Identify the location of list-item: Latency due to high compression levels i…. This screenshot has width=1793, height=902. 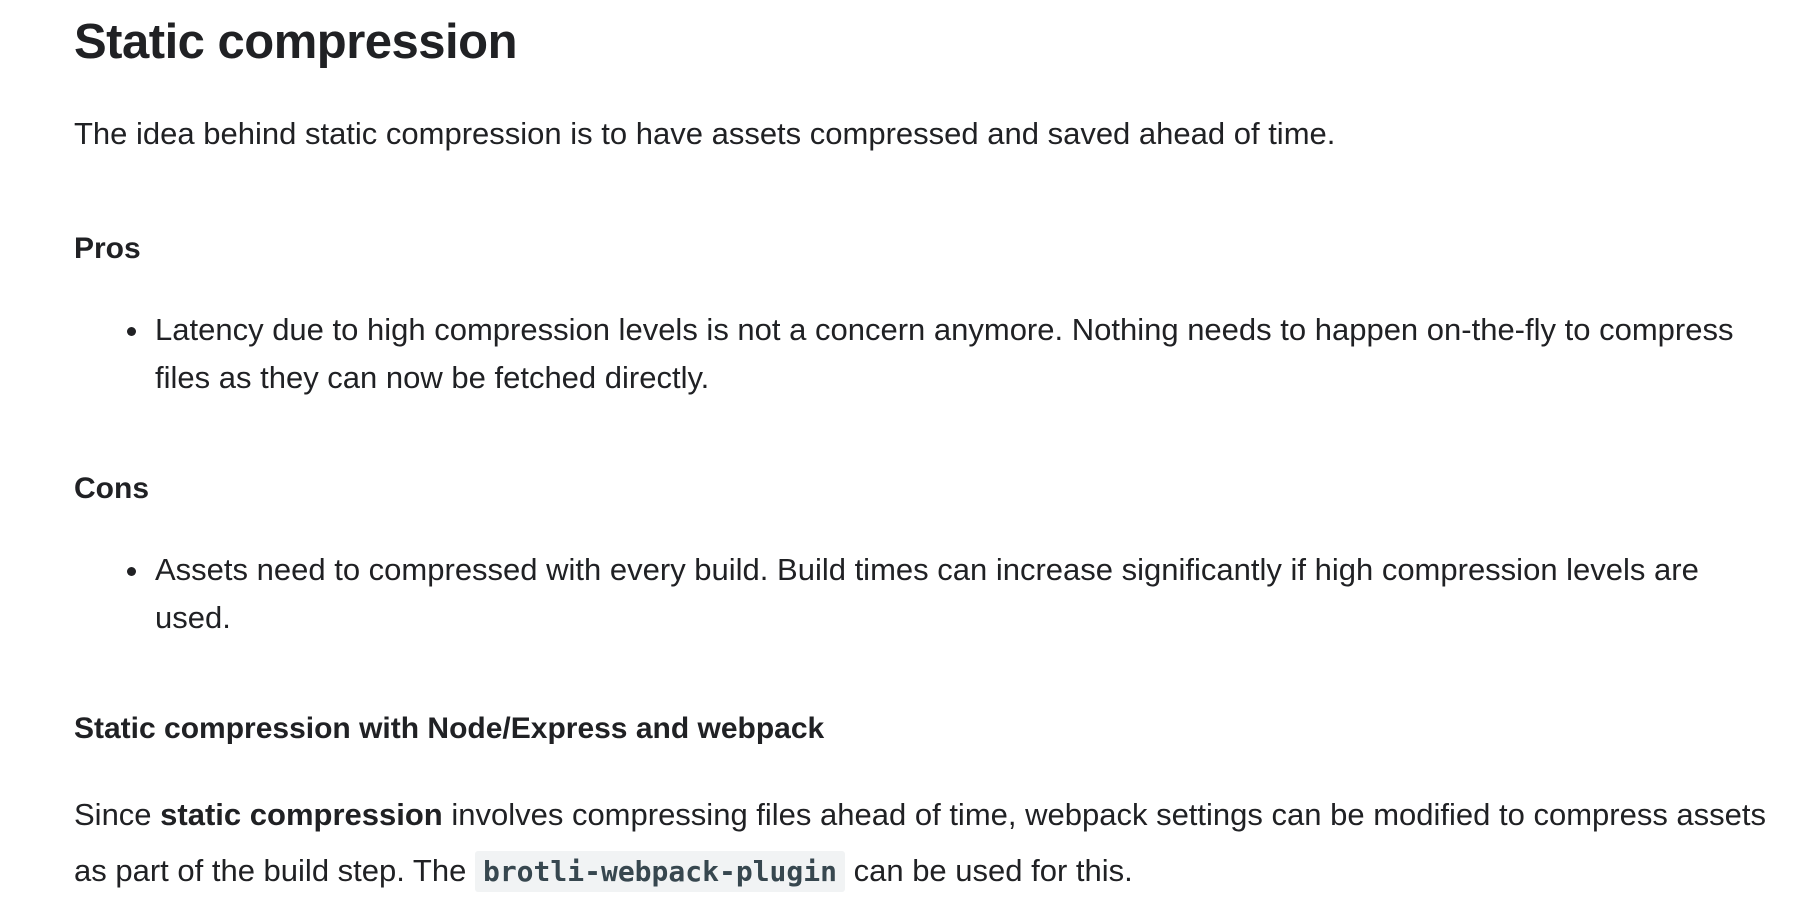
(924, 354).